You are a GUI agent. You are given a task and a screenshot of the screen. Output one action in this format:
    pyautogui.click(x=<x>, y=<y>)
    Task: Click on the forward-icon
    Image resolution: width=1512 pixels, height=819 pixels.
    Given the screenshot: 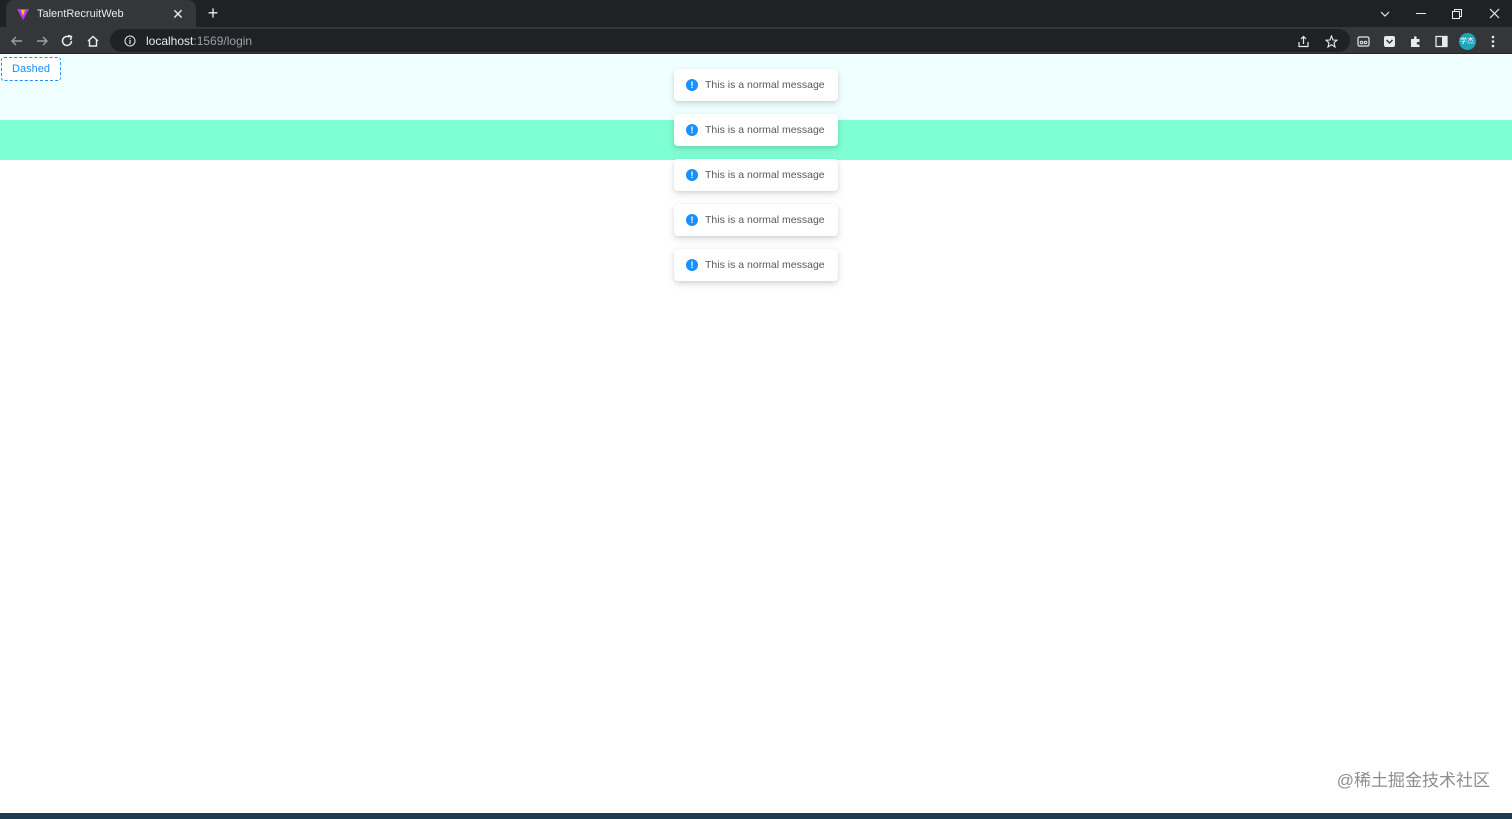 What is the action you would take?
    pyautogui.click(x=42, y=41)
    